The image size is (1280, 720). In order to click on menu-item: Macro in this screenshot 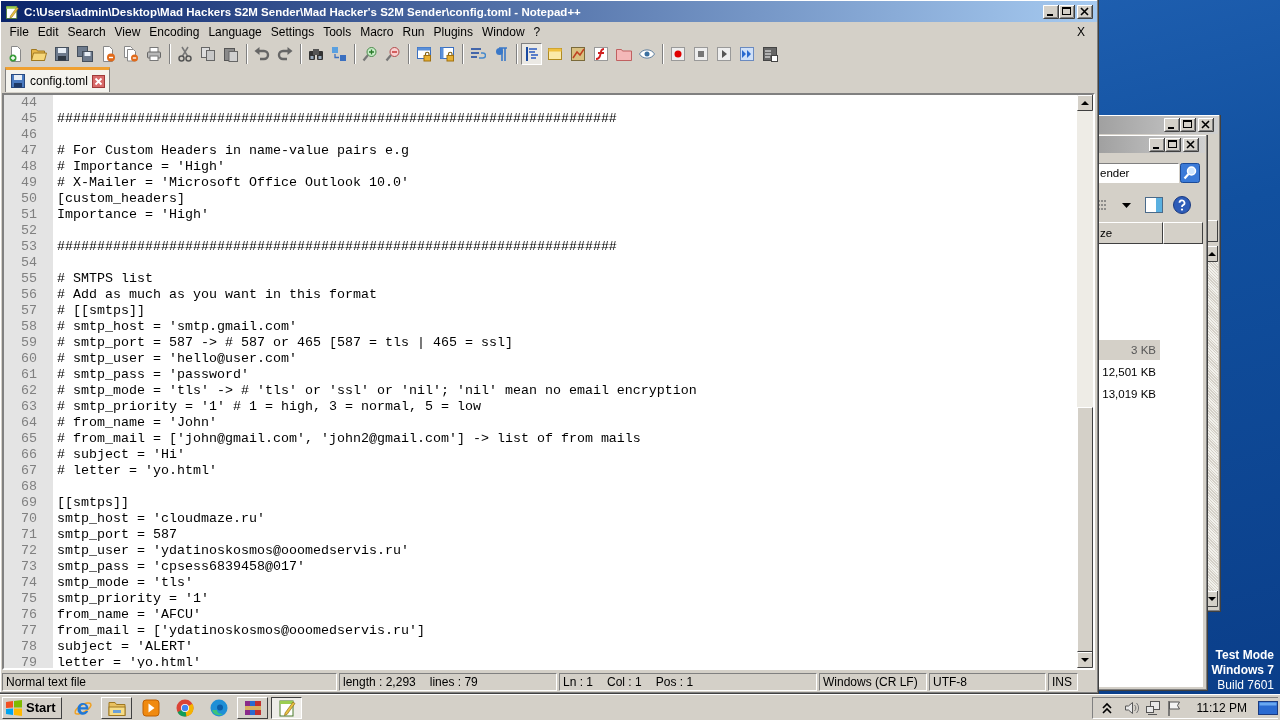, I will do `click(376, 31)`.